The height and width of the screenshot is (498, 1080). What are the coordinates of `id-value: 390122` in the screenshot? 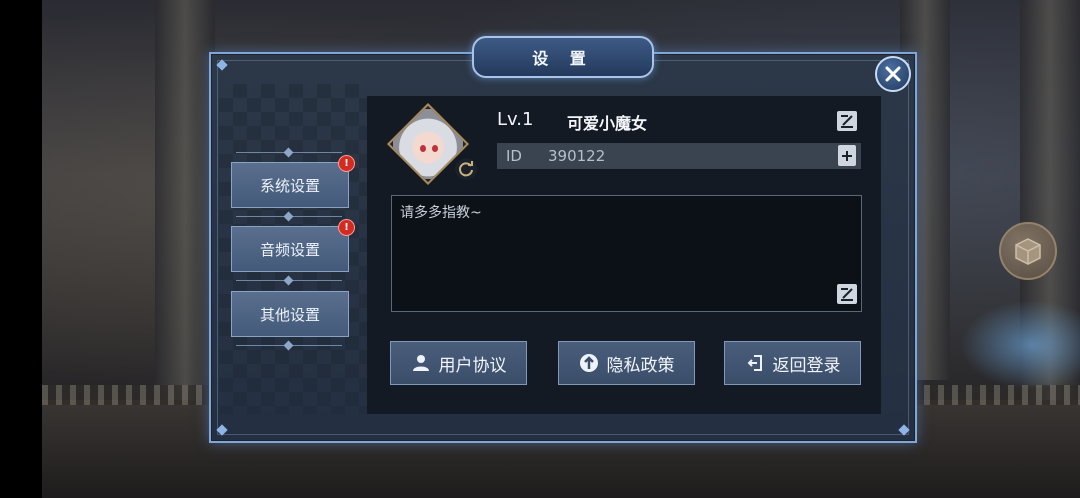 It's located at (577, 156).